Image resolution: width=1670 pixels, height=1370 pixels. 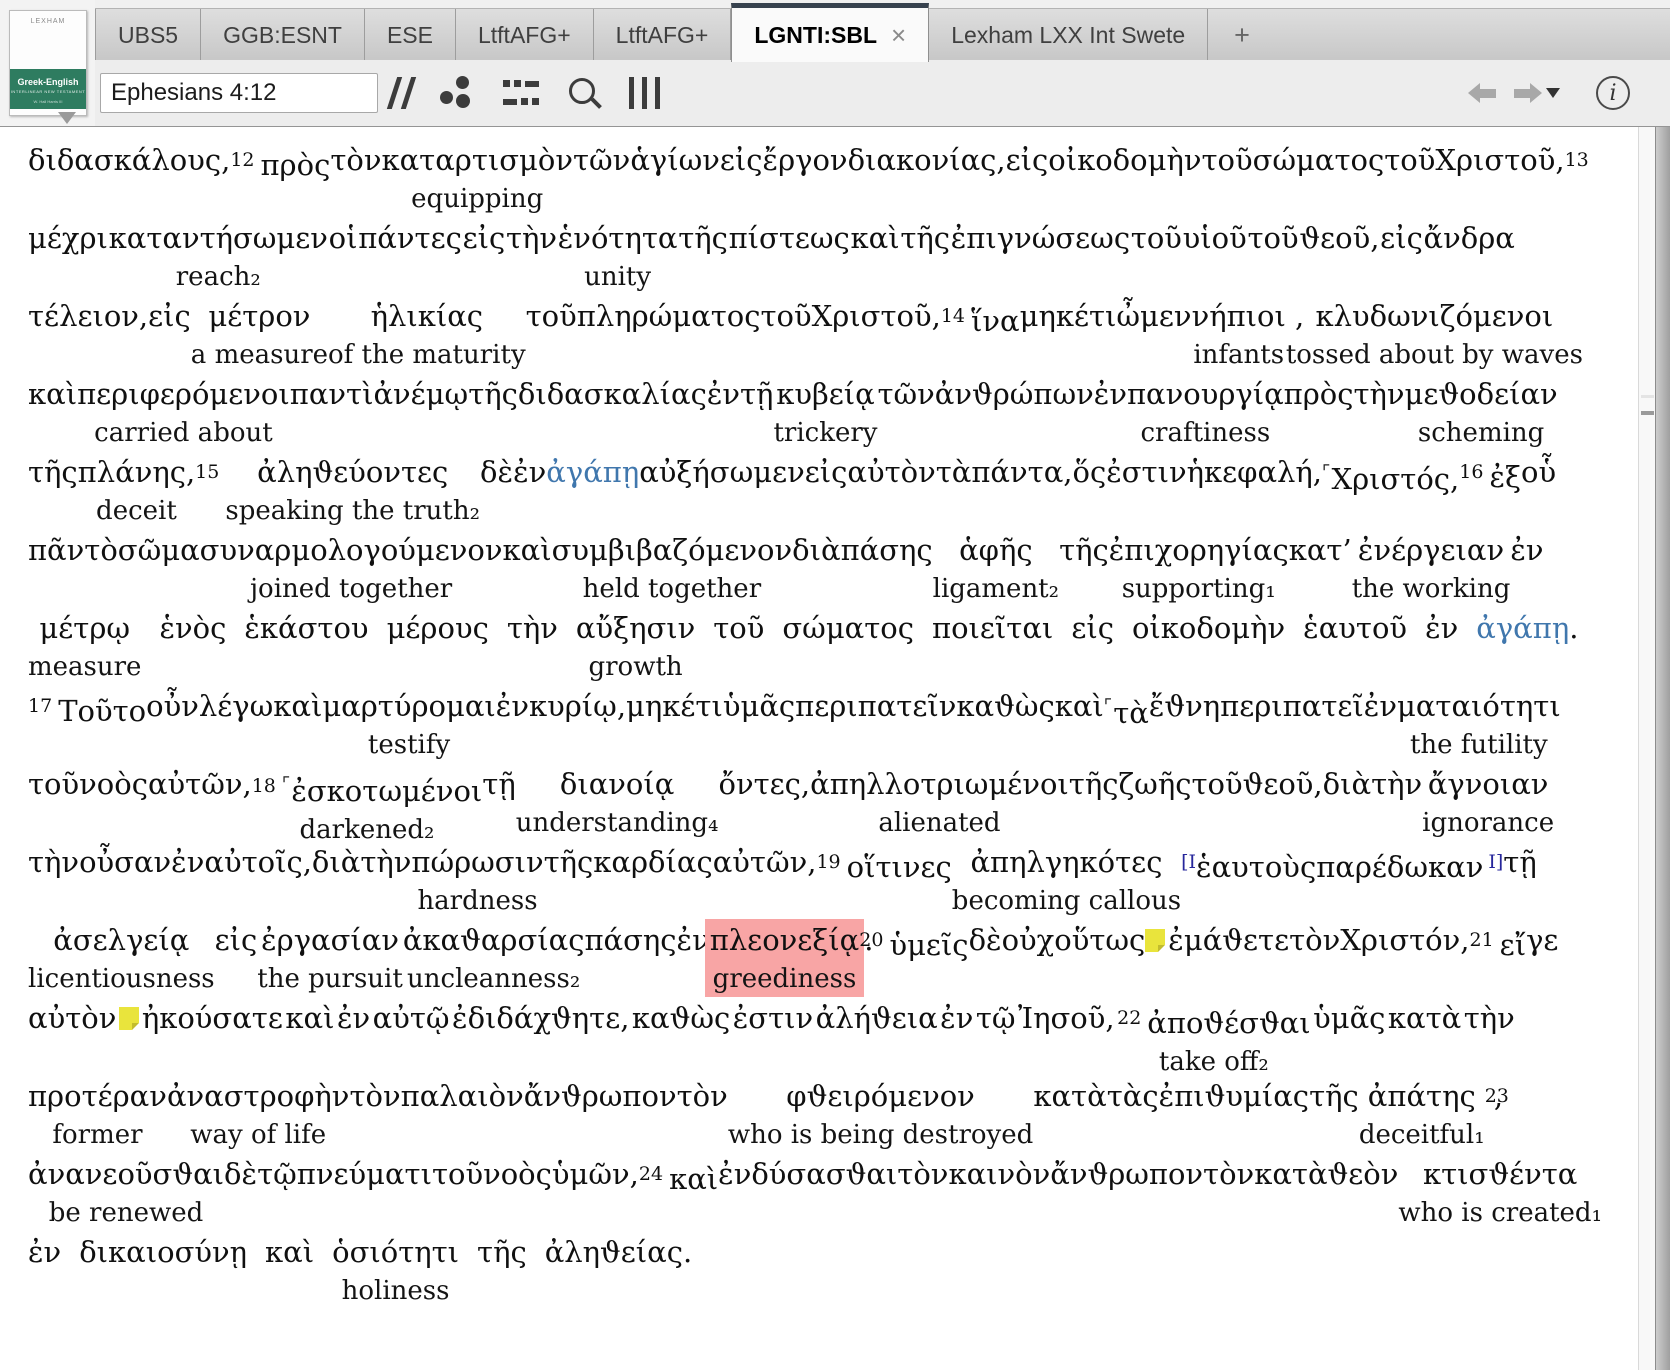 I want to click on greek-word: αὐτοῖς,, so click(x=258, y=862).